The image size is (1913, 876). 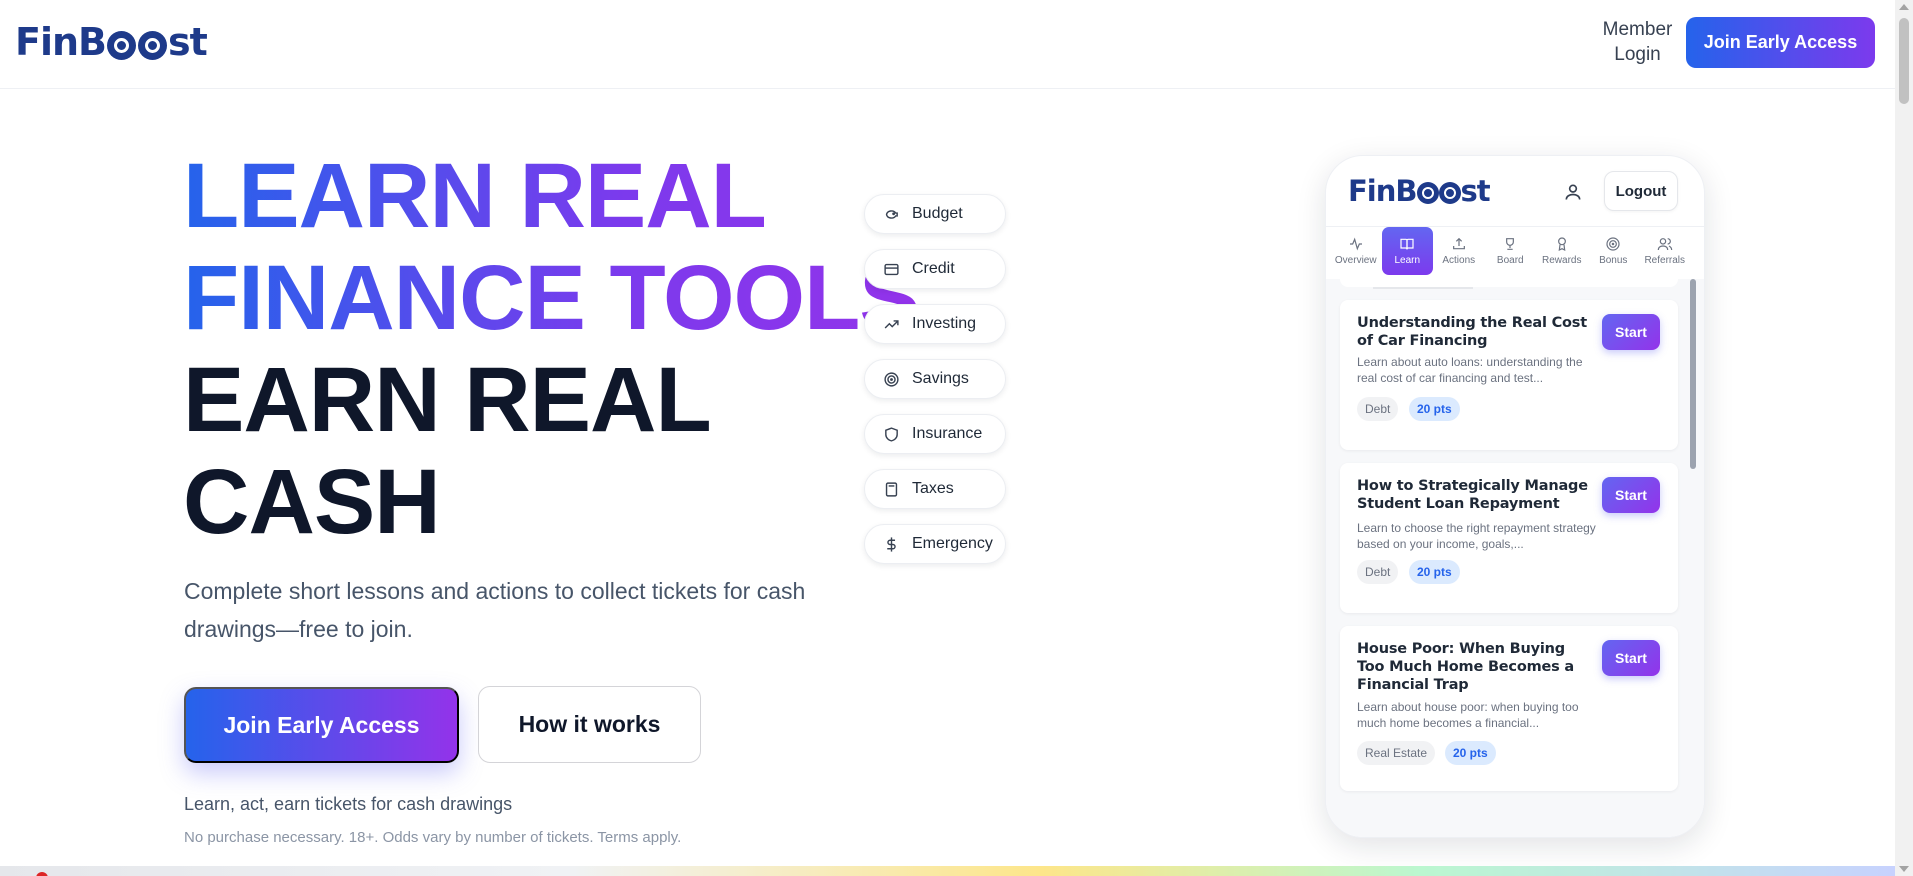 I want to click on piggy-bank-icon, so click(x=891, y=214).